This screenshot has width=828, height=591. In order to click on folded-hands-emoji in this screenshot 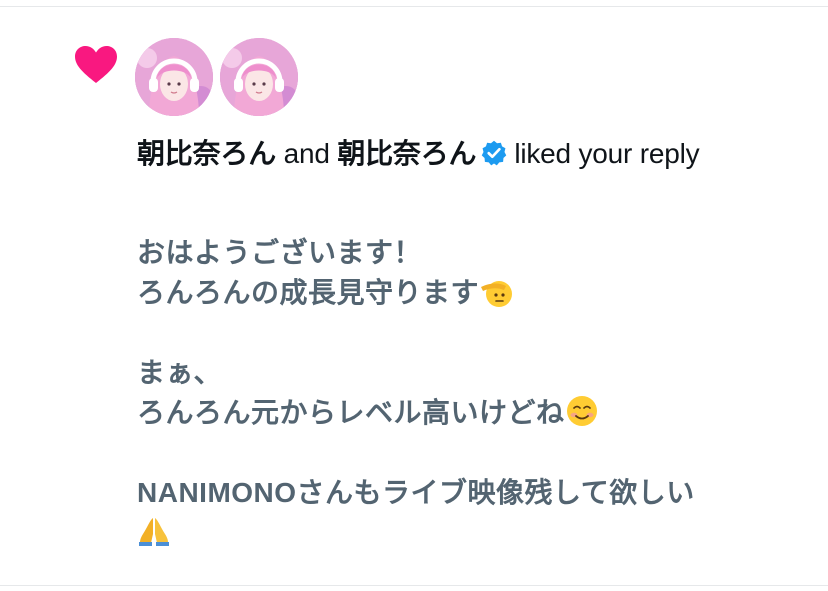, I will do `click(154, 532)`.